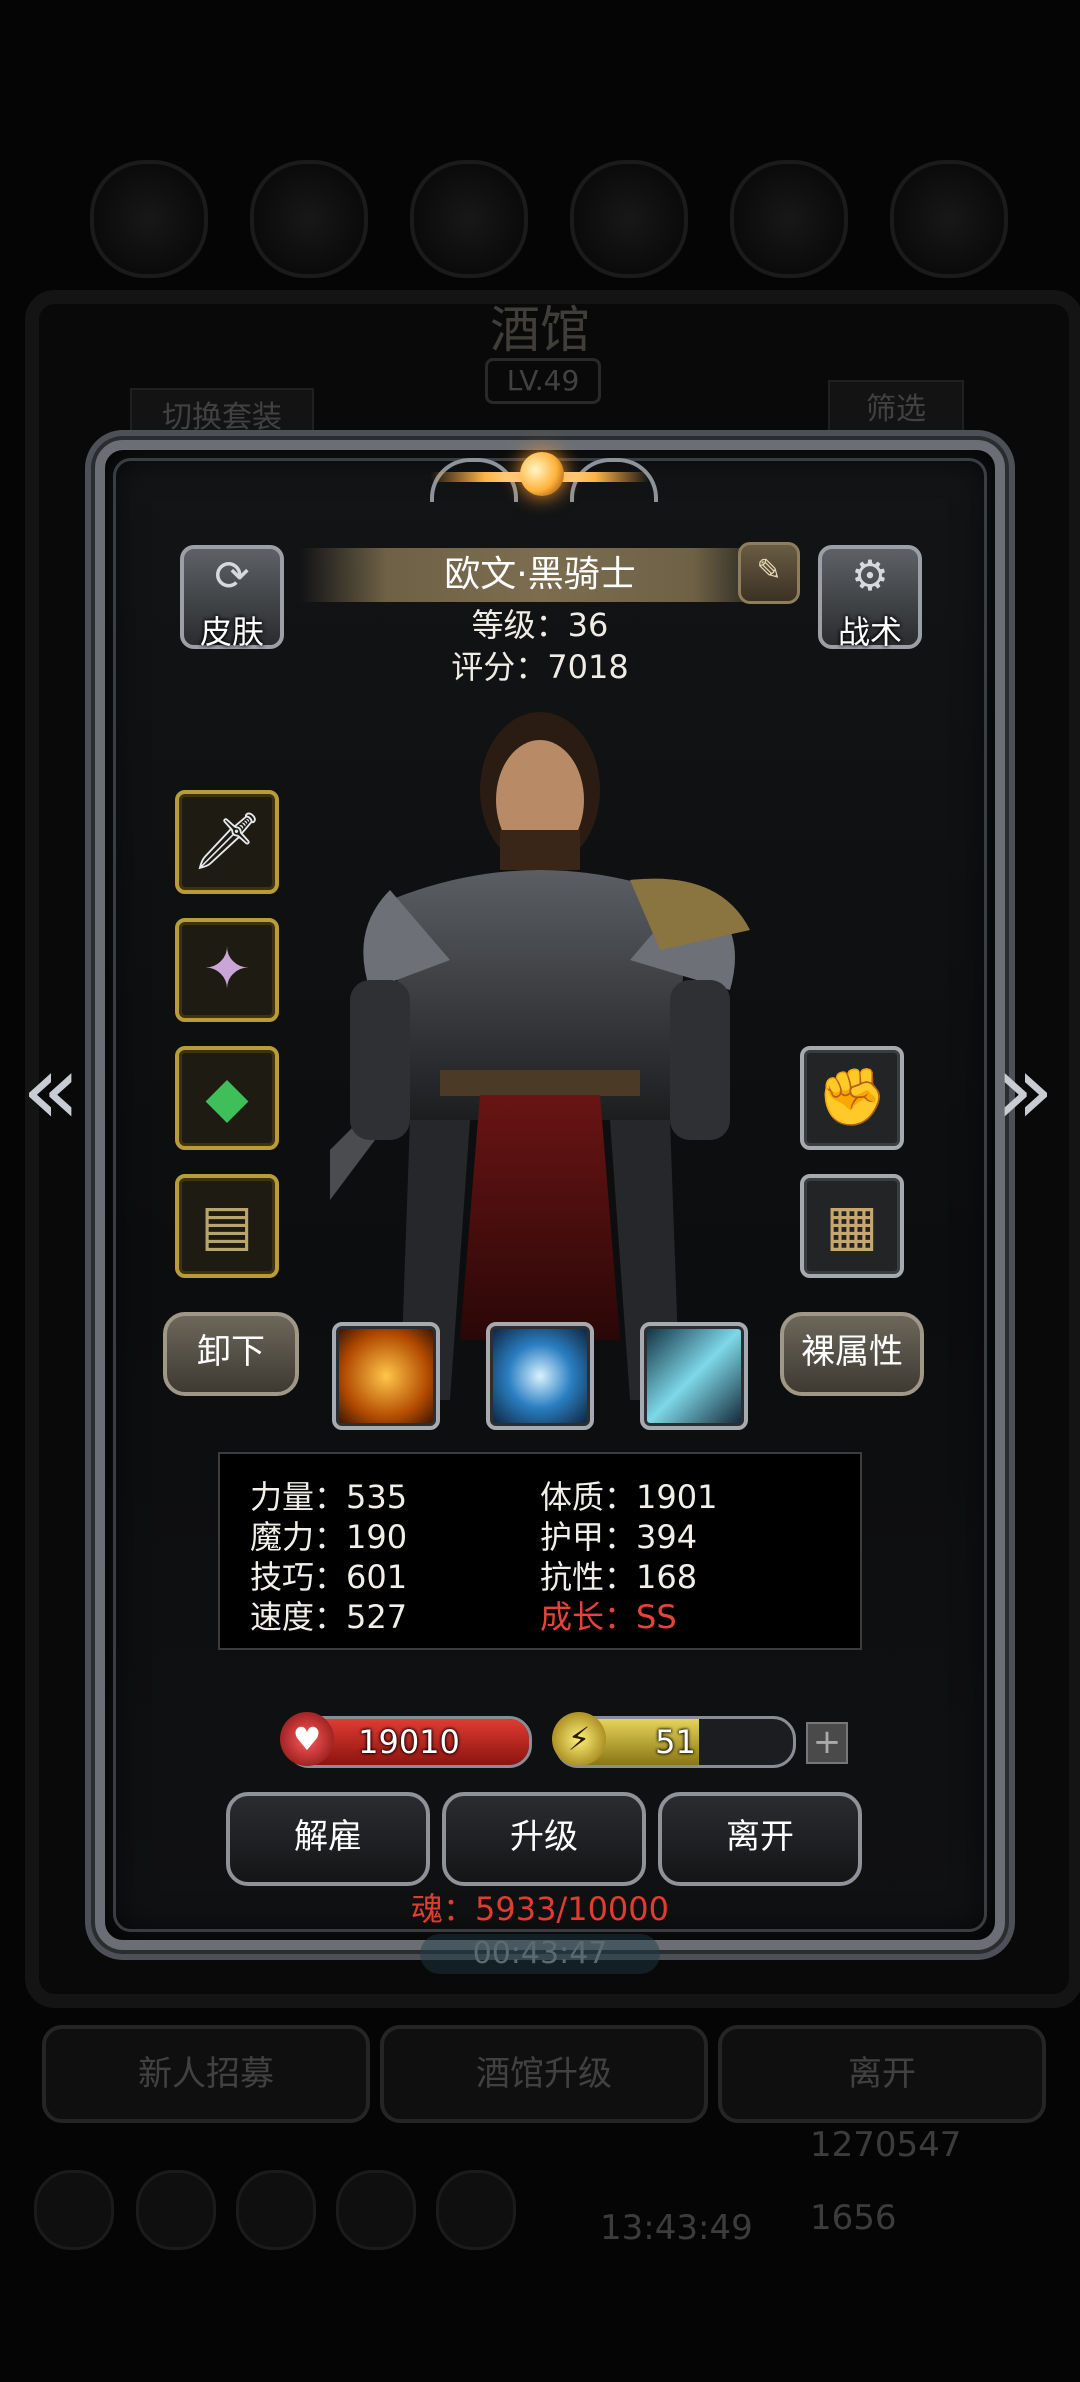 The height and width of the screenshot is (2382, 1080). I want to click on pencil-icon: ✎, so click(769, 573).